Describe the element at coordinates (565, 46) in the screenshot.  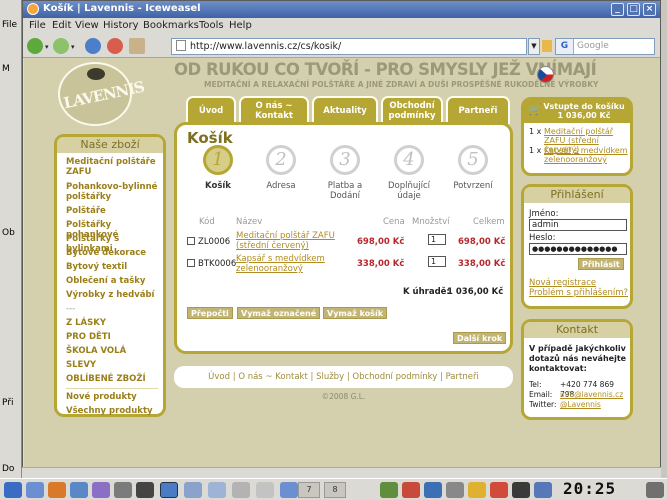
I see `search-engine-icon: G` at that location.